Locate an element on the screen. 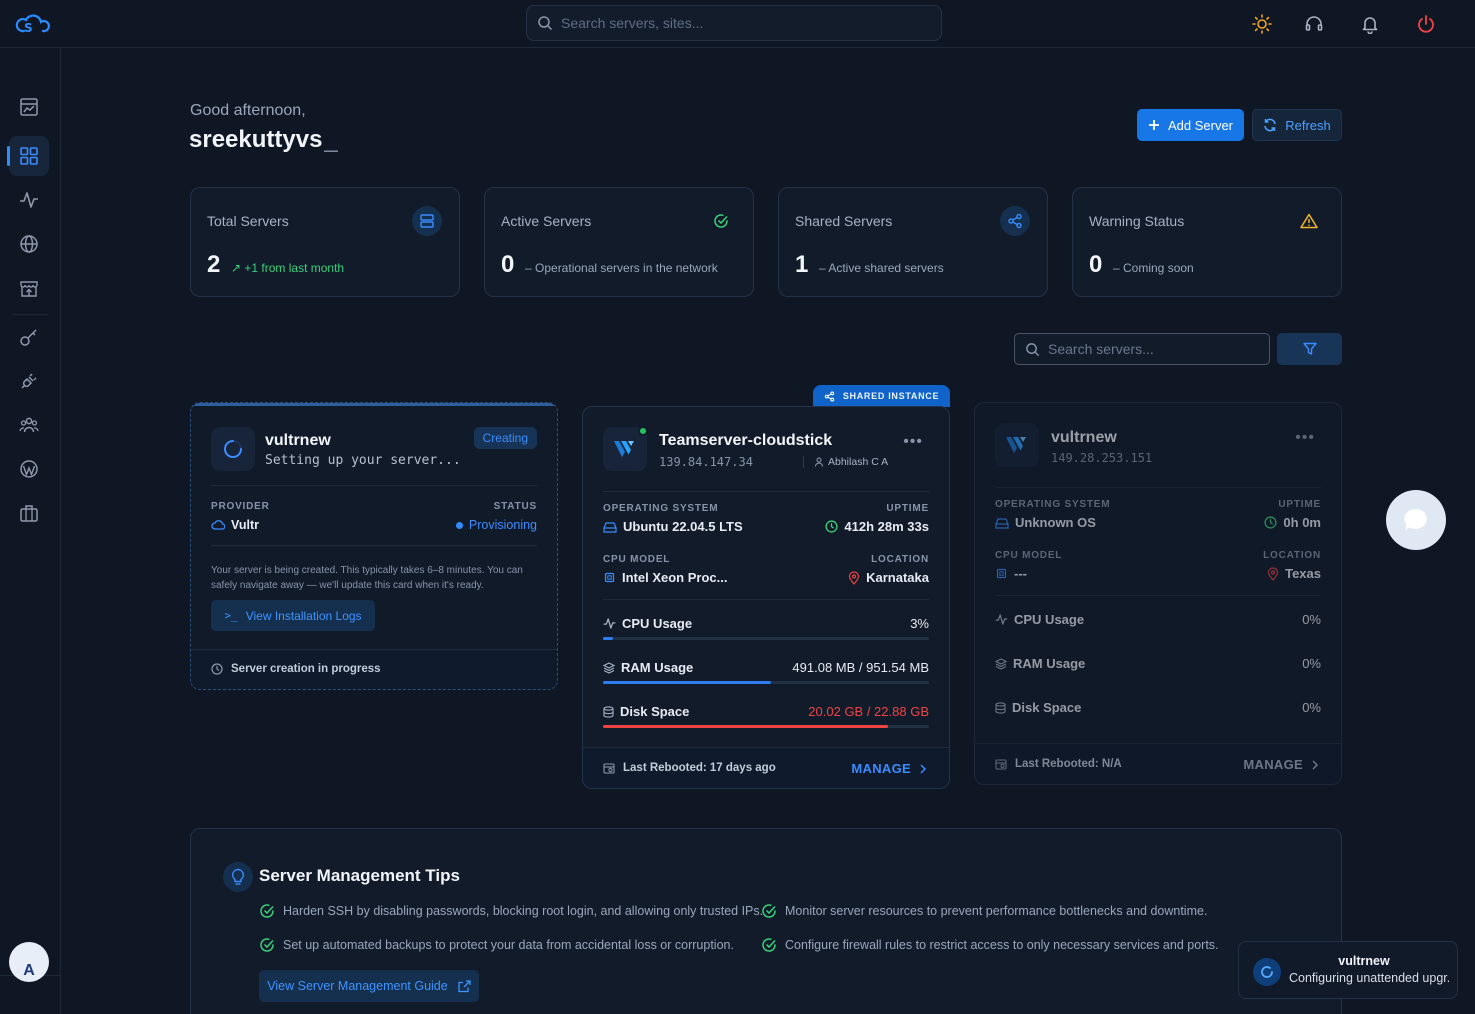 This screenshot has height=1014, width=1475. status-text: Provisioning is located at coordinates (502, 525).